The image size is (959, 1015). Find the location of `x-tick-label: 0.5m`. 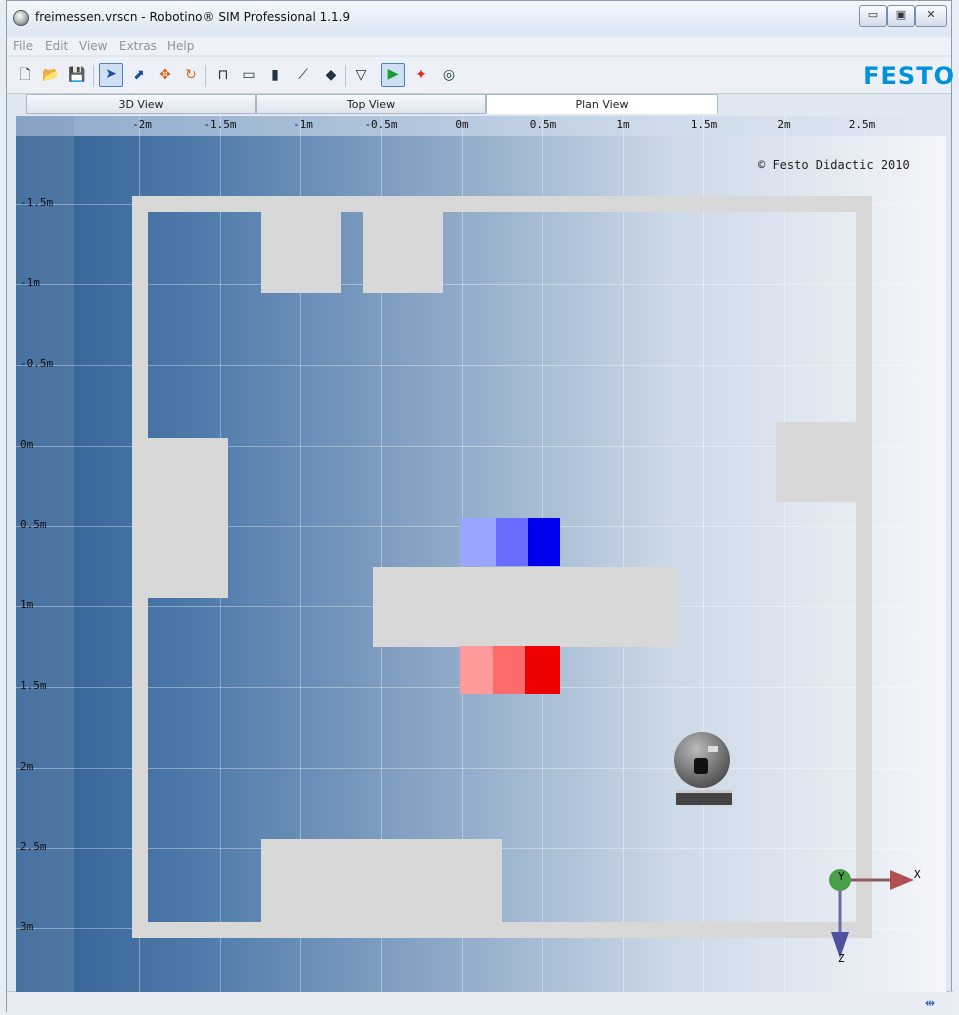

x-tick-label: 0.5m is located at coordinates (543, 124).